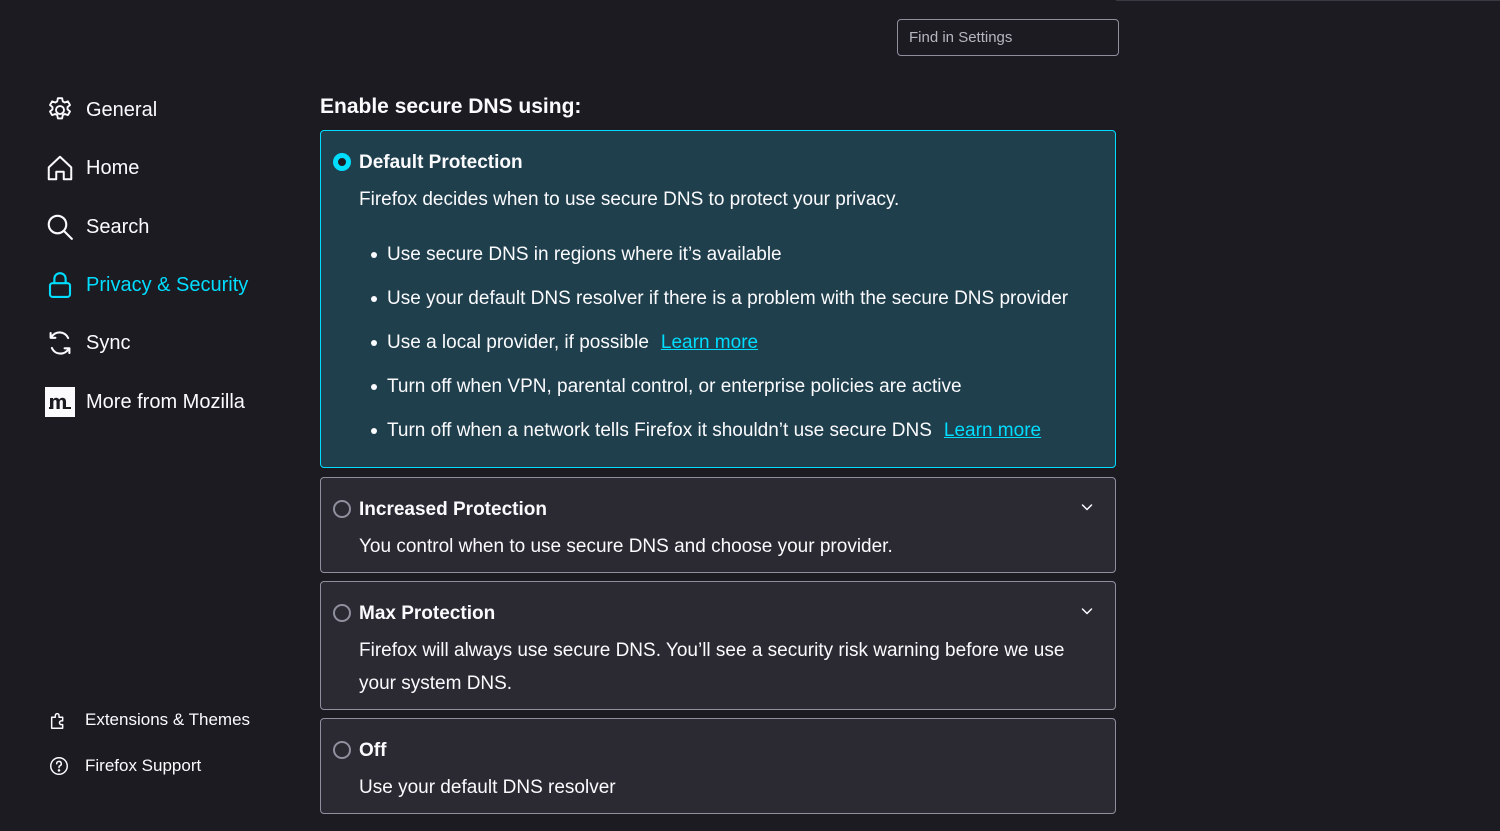 The image size is (1500, 831). I want to click on sidebar-item-label: More from Mozilla, so click(165, 401).